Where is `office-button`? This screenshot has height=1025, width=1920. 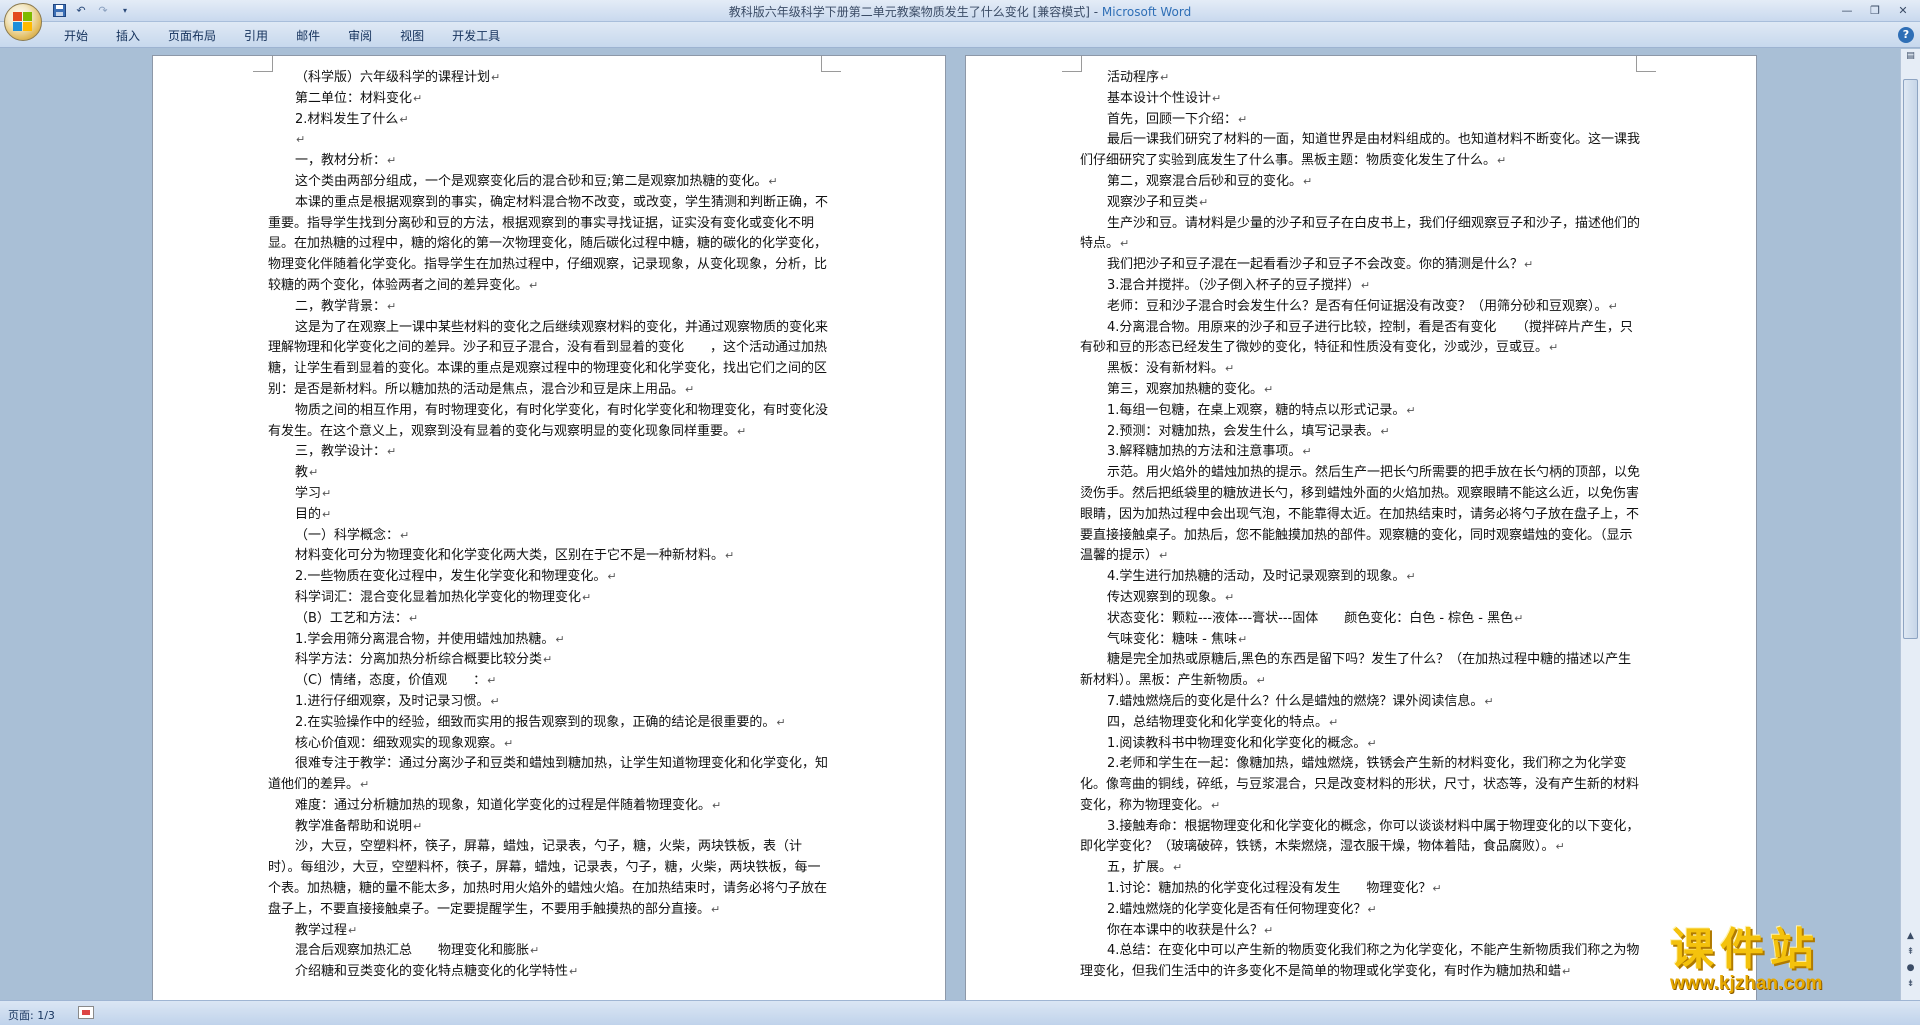 office-button is located at coordinates (23, 22).